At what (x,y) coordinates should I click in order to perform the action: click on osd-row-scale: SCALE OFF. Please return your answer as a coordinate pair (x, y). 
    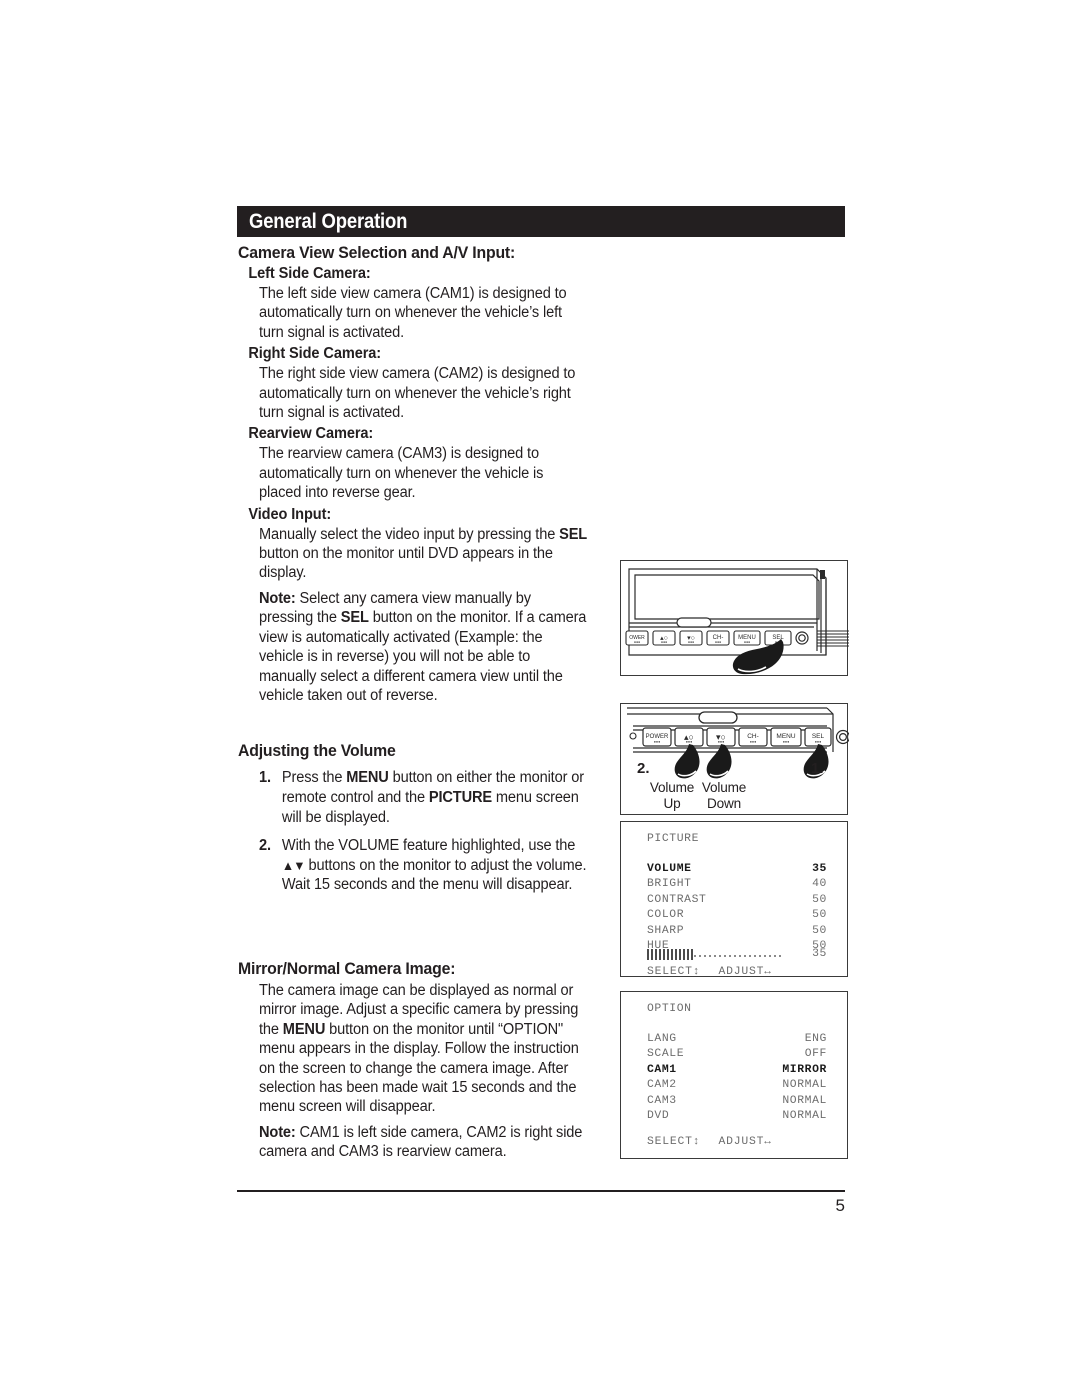
    Looking at the image, I should click on (737, 1054).